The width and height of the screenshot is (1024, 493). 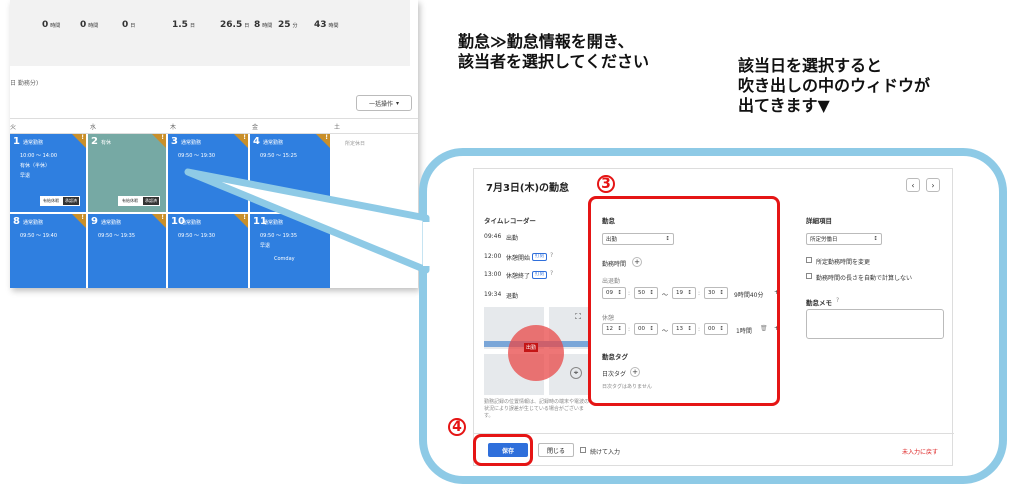 What do you see at coordinates (809, 276) in the screenshot?
I see `no-auto-calc-checkbox` at bounding box center [809, 276].